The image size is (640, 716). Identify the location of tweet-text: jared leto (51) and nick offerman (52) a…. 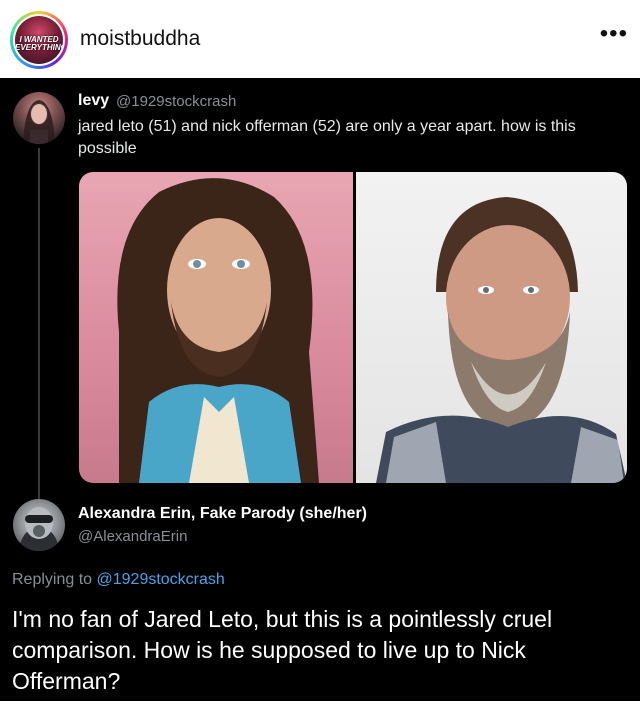
(327, 137).